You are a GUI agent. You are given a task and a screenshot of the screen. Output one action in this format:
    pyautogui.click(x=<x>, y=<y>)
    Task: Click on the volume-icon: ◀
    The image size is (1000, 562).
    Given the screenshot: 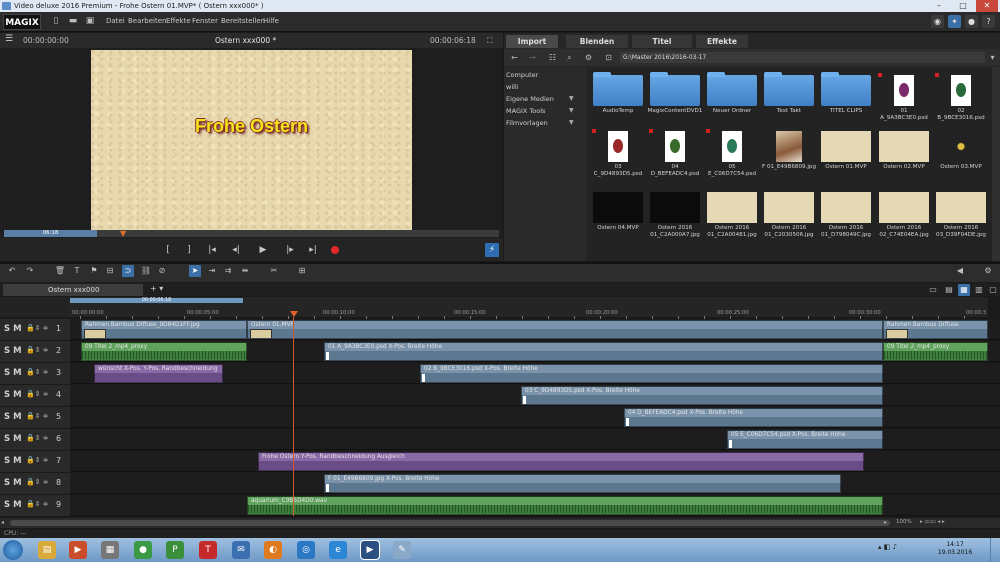 What is the action you would take?
    pyautogui.click(x=960, y=271)
    